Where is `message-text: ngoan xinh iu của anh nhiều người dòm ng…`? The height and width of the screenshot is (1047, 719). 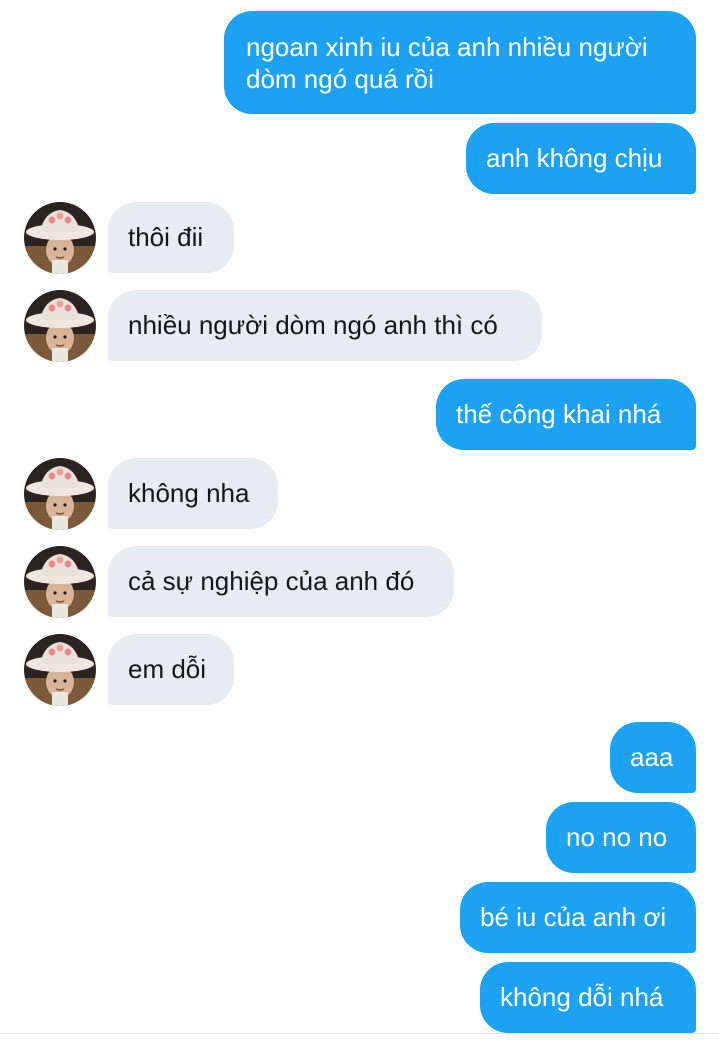 message-text: ngoan xinh iu của anh nhiều người dòm ng… is located at coordinates (447, 63).